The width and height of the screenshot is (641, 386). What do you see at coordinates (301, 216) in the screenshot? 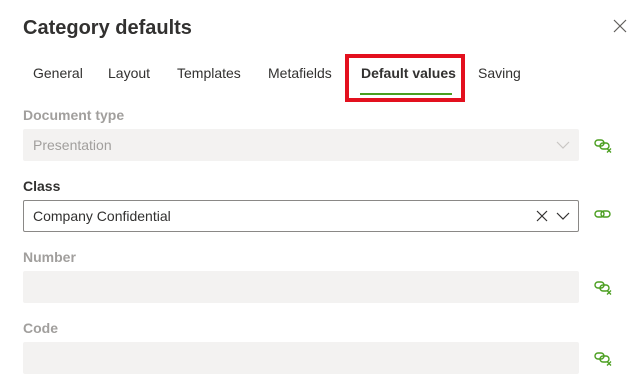
I see `class-dropdown: Company Confidential` at bounding box center [301, 216].